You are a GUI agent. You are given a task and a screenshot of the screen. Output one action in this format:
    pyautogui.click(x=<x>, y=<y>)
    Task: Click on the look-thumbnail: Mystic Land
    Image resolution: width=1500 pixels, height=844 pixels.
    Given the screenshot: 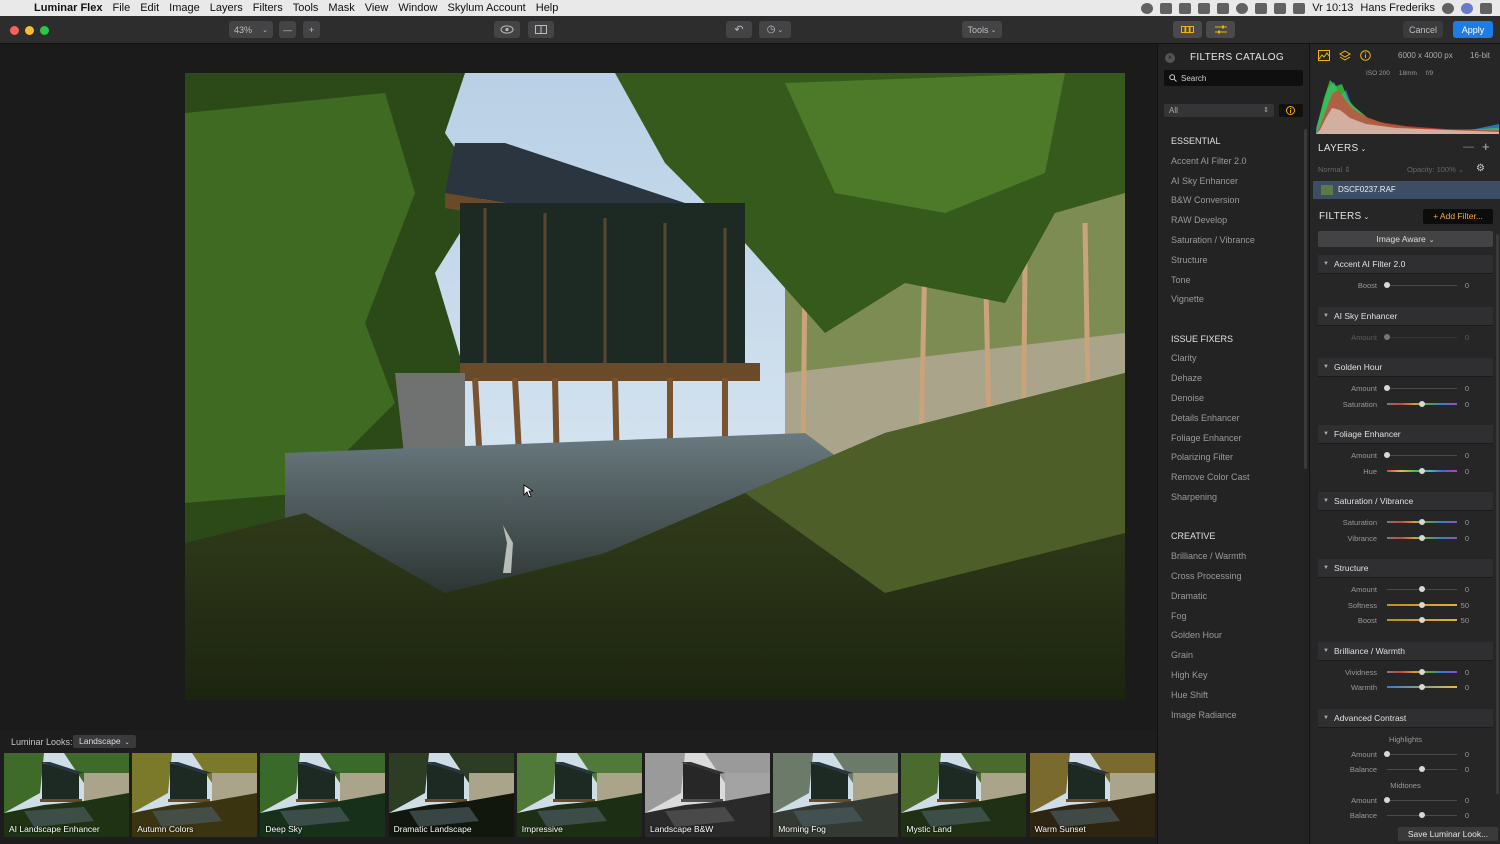 What is the action you would take?
    pyautogui.click(x=964, y=795)
    